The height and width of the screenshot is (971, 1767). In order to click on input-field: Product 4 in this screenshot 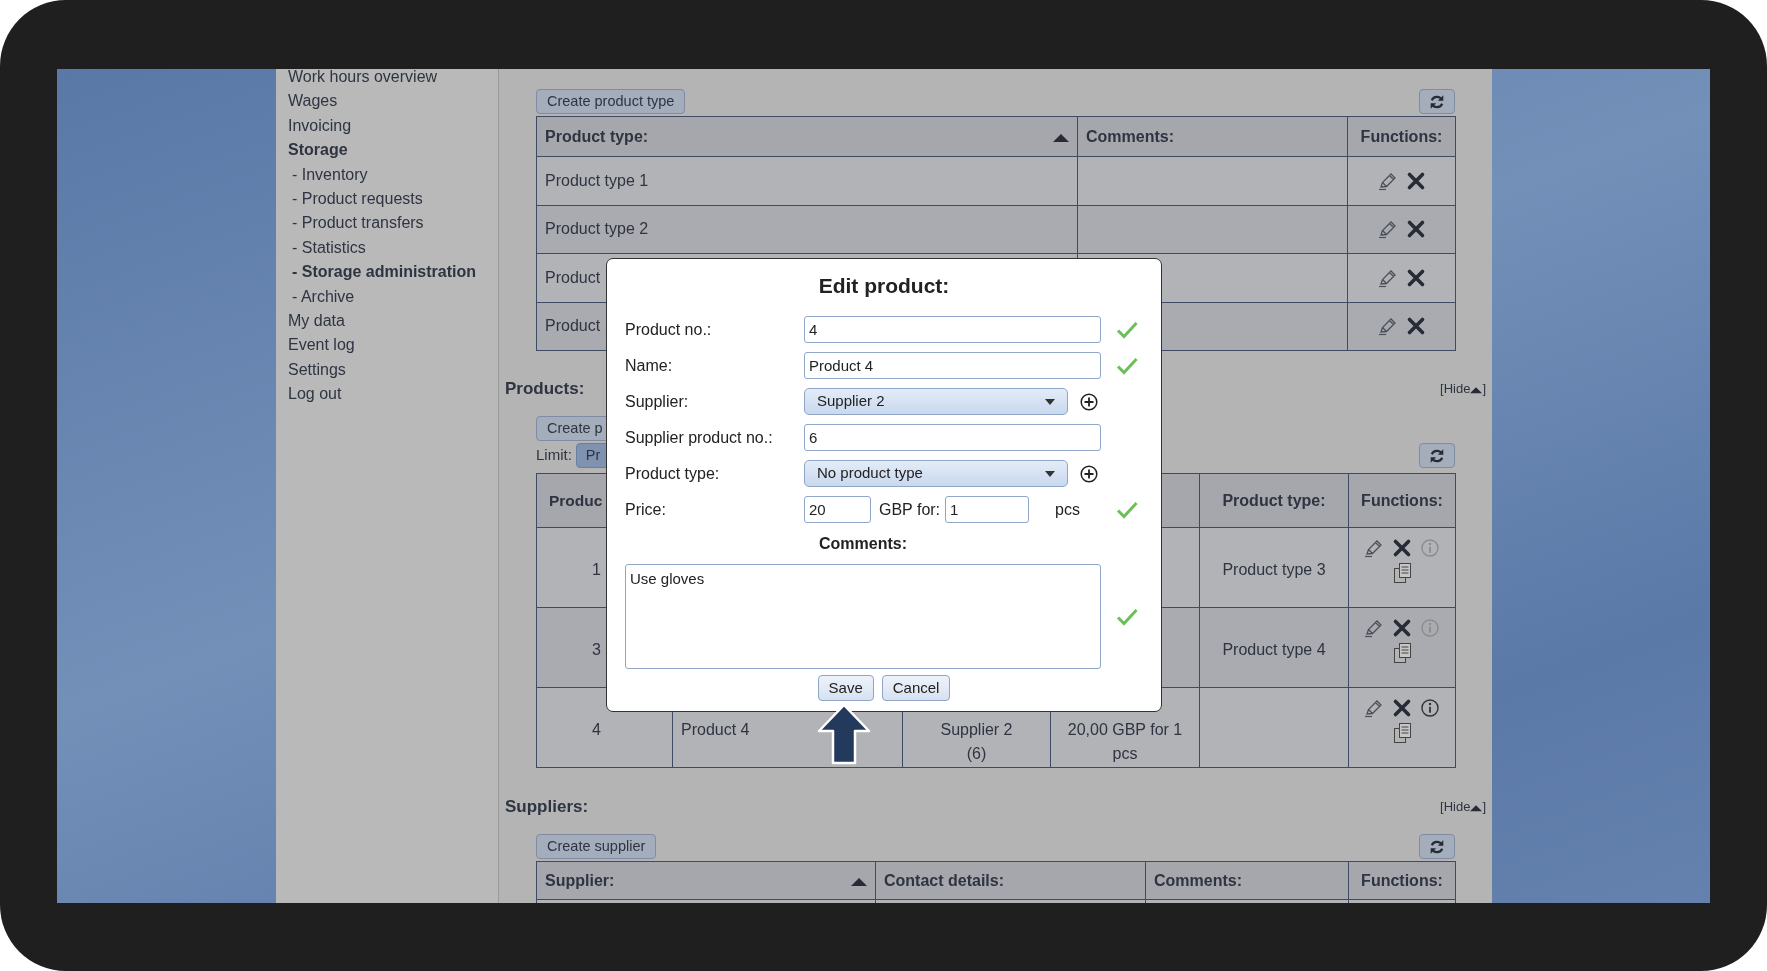, I will do `click(952, 365)`.